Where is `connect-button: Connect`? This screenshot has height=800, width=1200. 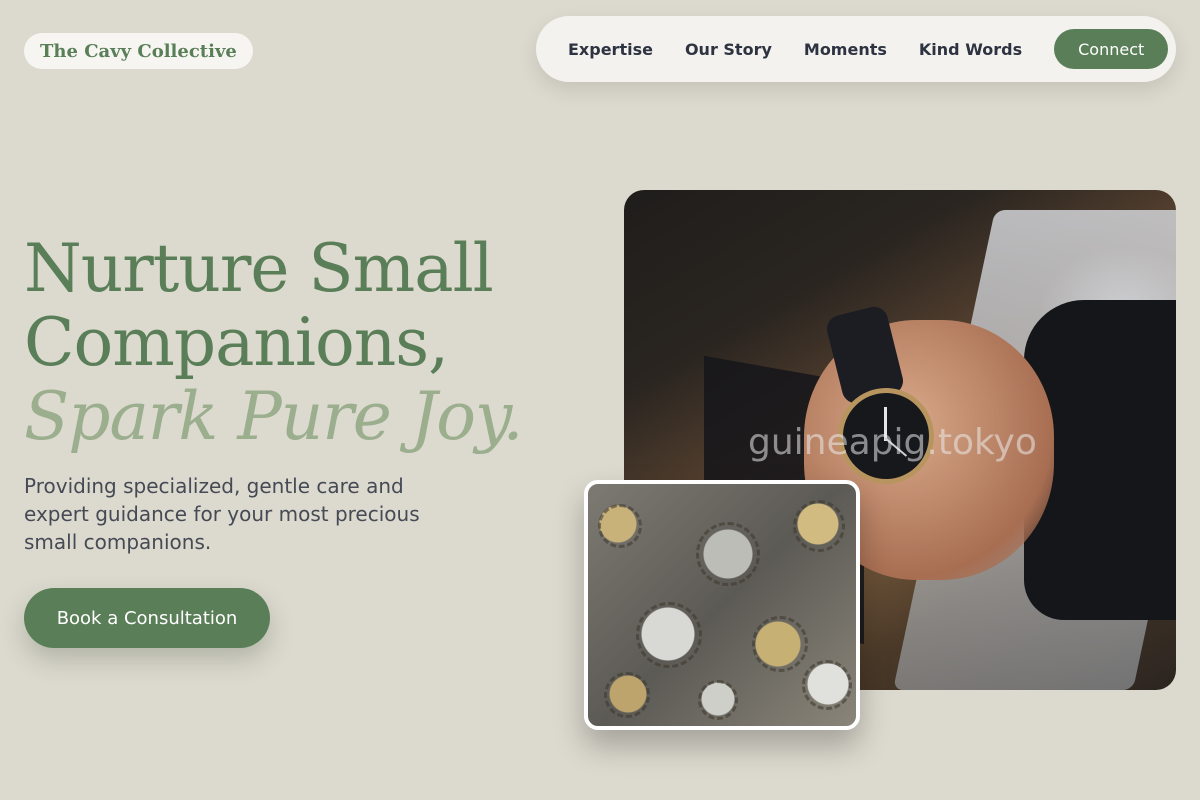 connect-button: Connect is located at coordinates (1111, 49).